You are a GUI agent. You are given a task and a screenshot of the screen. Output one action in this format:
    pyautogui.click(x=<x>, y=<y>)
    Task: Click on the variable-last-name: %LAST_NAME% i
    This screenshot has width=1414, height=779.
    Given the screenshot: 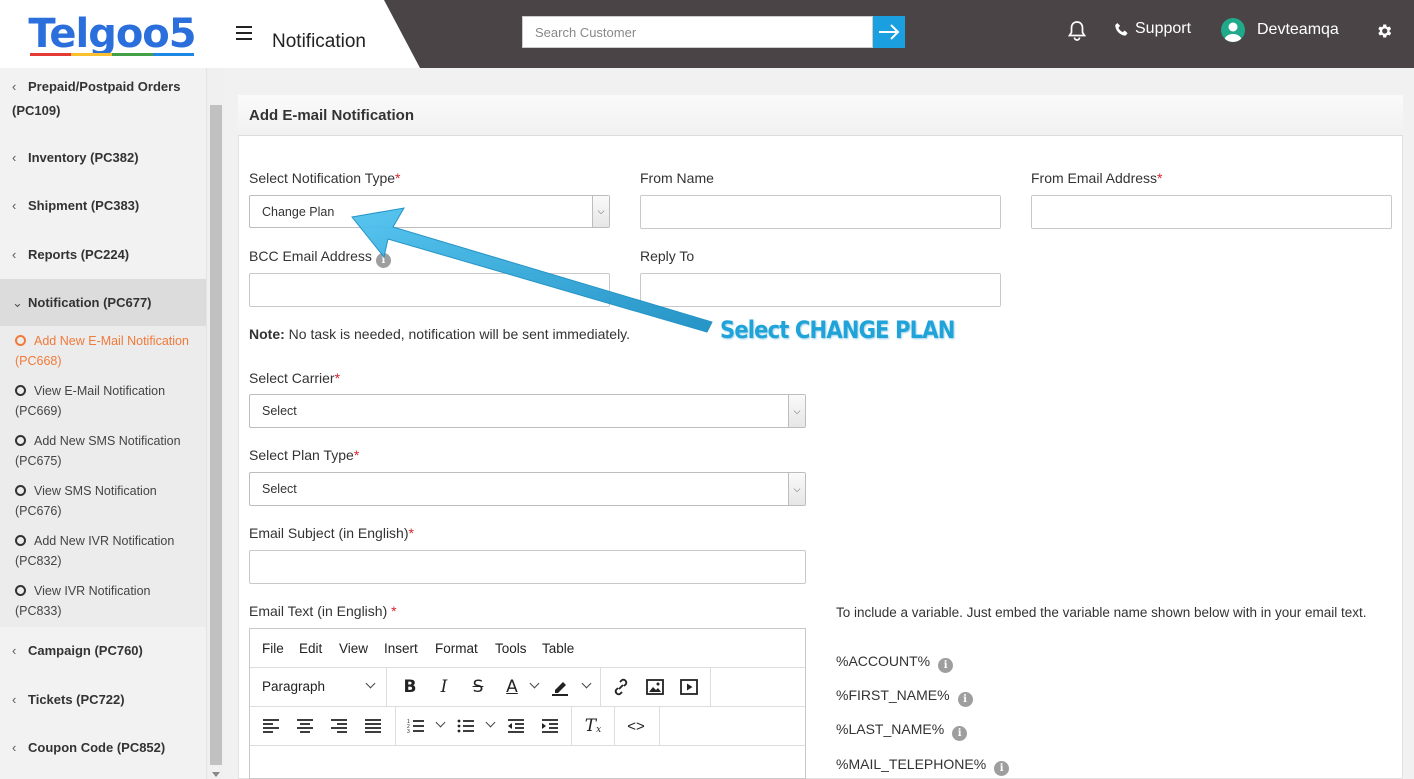 What is the action you would take?
    pyautogui.click(x=902, y=731)
    